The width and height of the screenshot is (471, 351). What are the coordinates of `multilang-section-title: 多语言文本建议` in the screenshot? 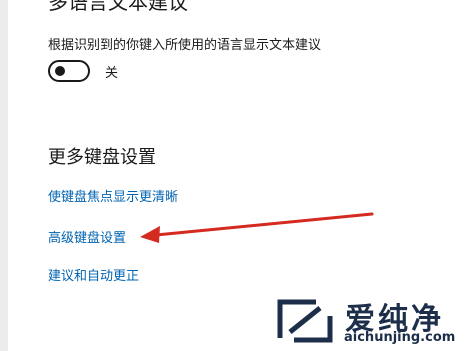 It's located at (118, 7).